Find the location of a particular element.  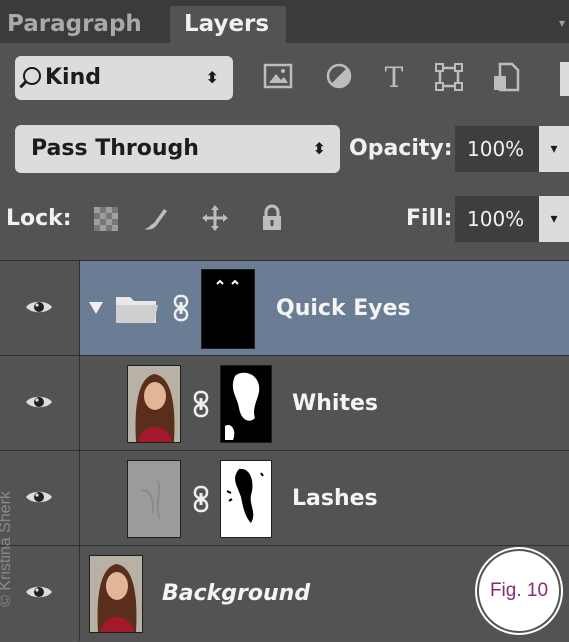

opacity-label: Opacity: is located at coordinates (401, 148).